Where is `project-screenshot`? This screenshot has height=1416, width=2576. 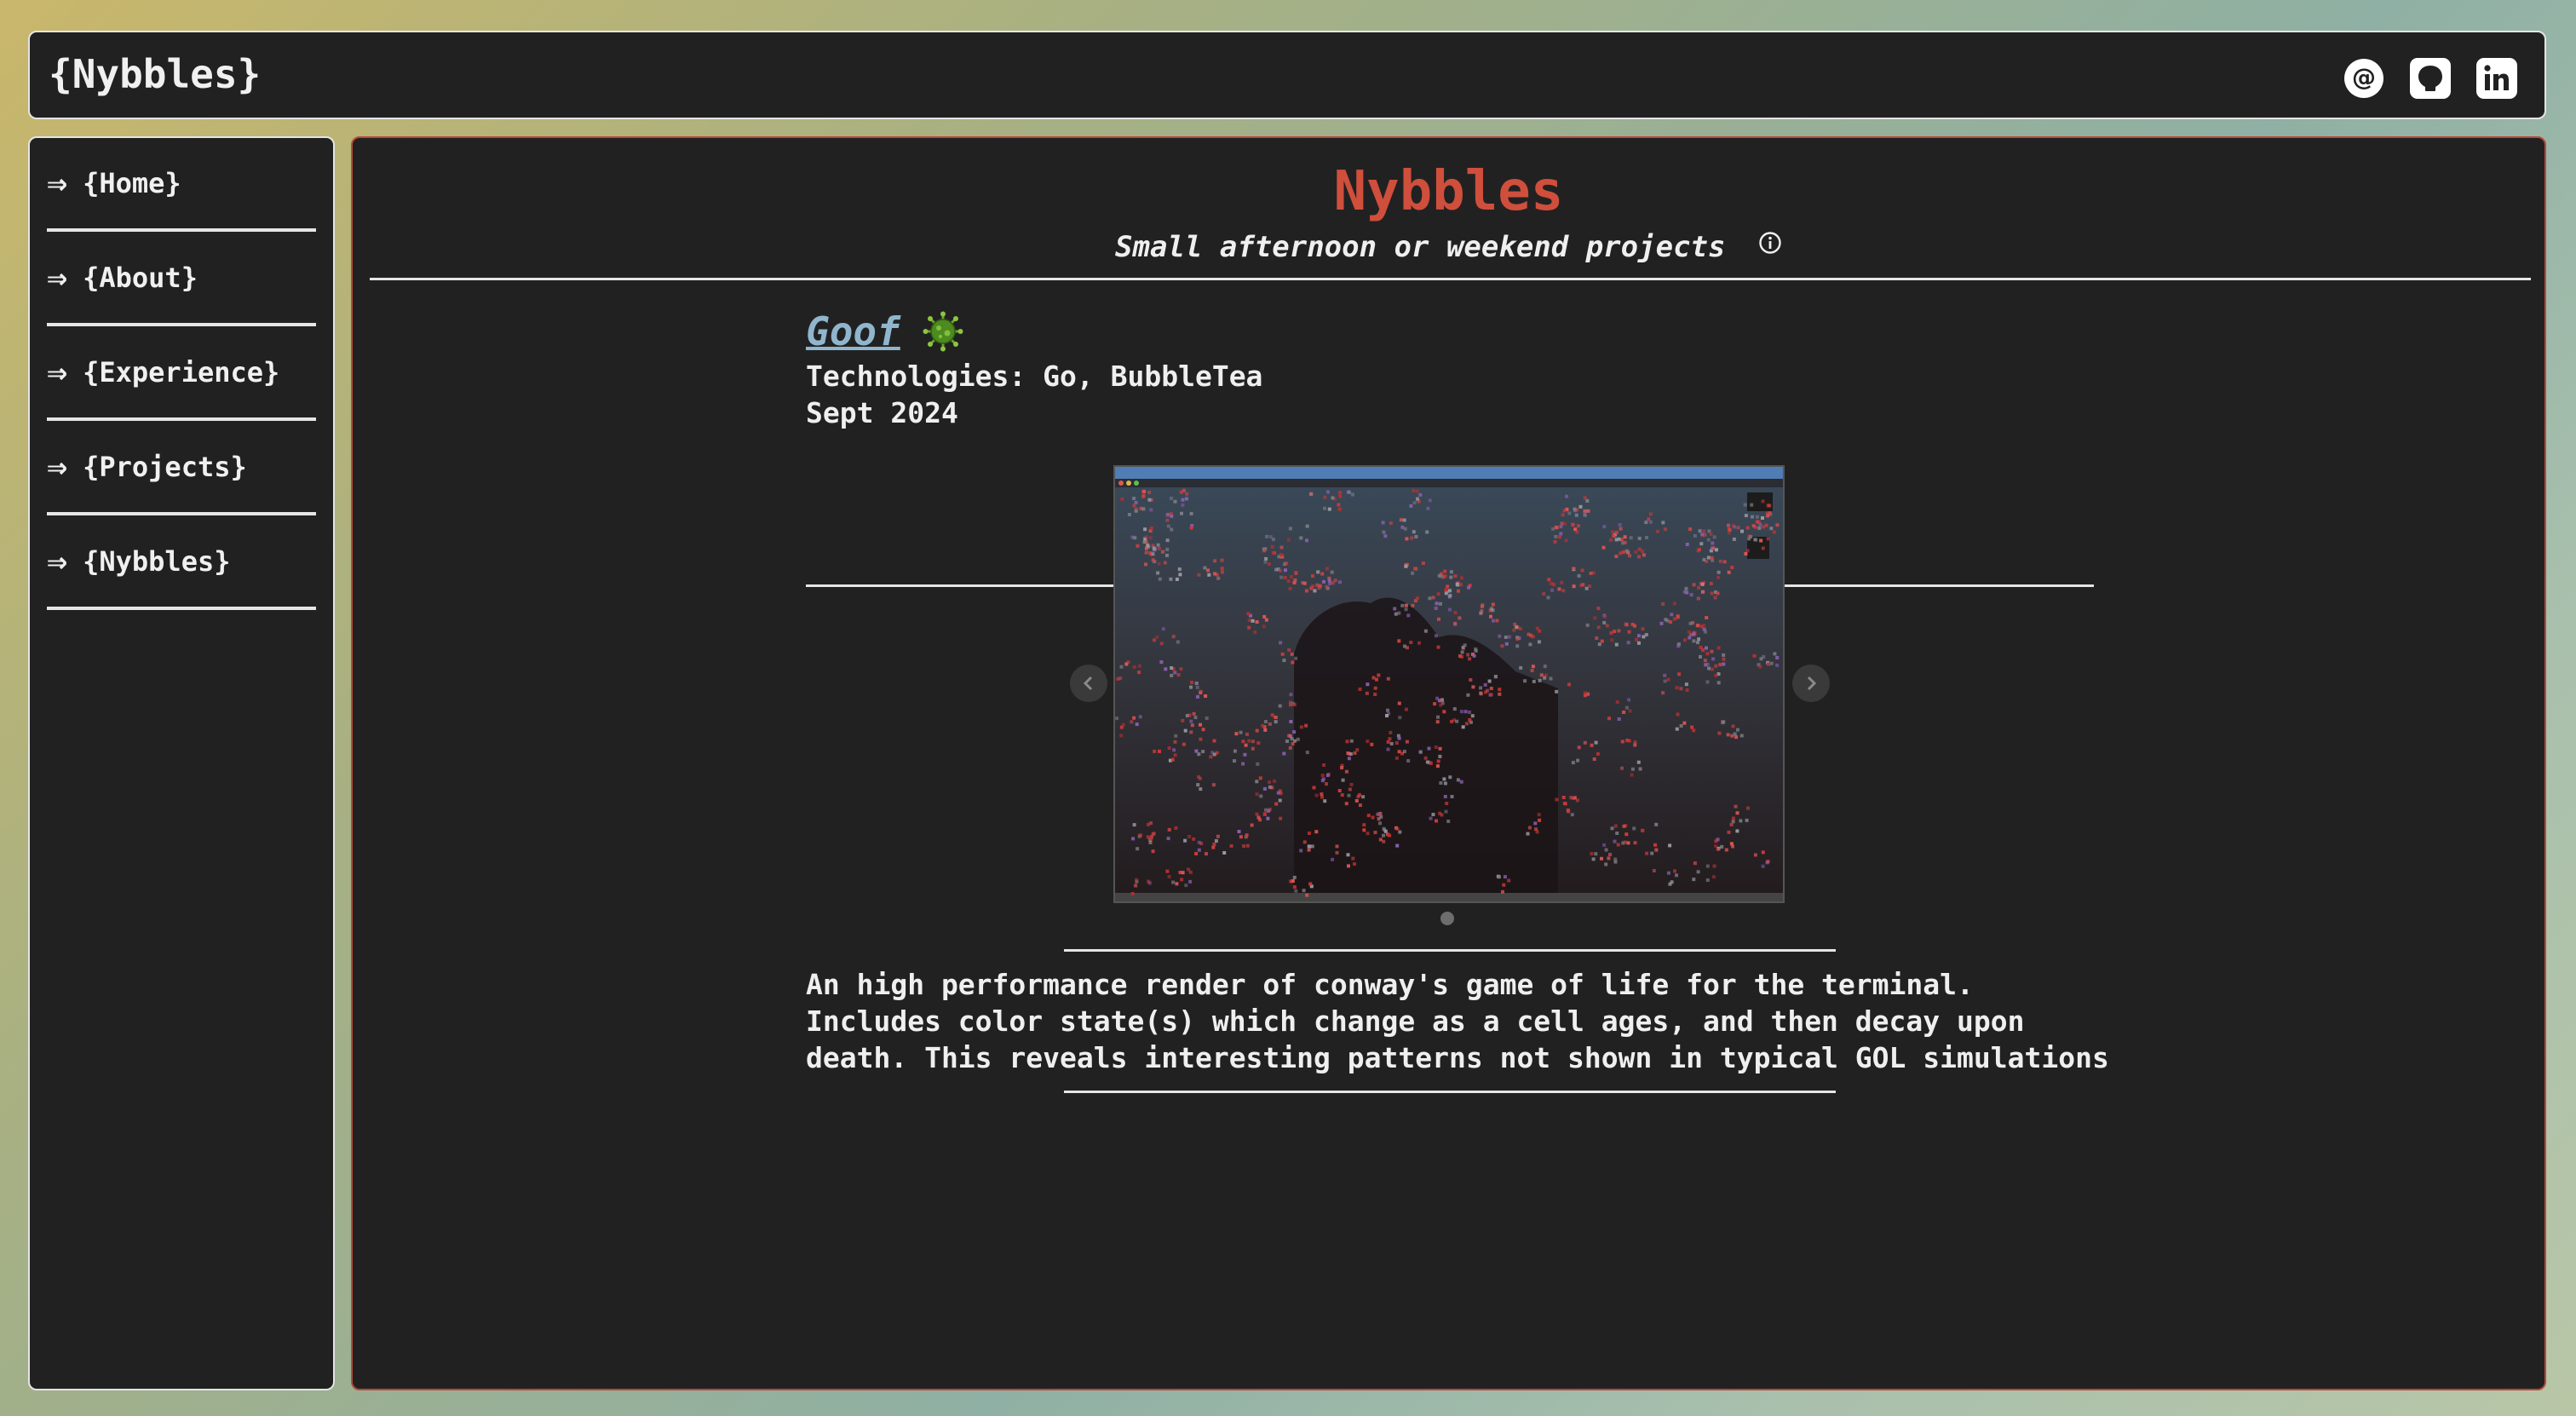
project-screenshot is located at coordinates (1449, 684).